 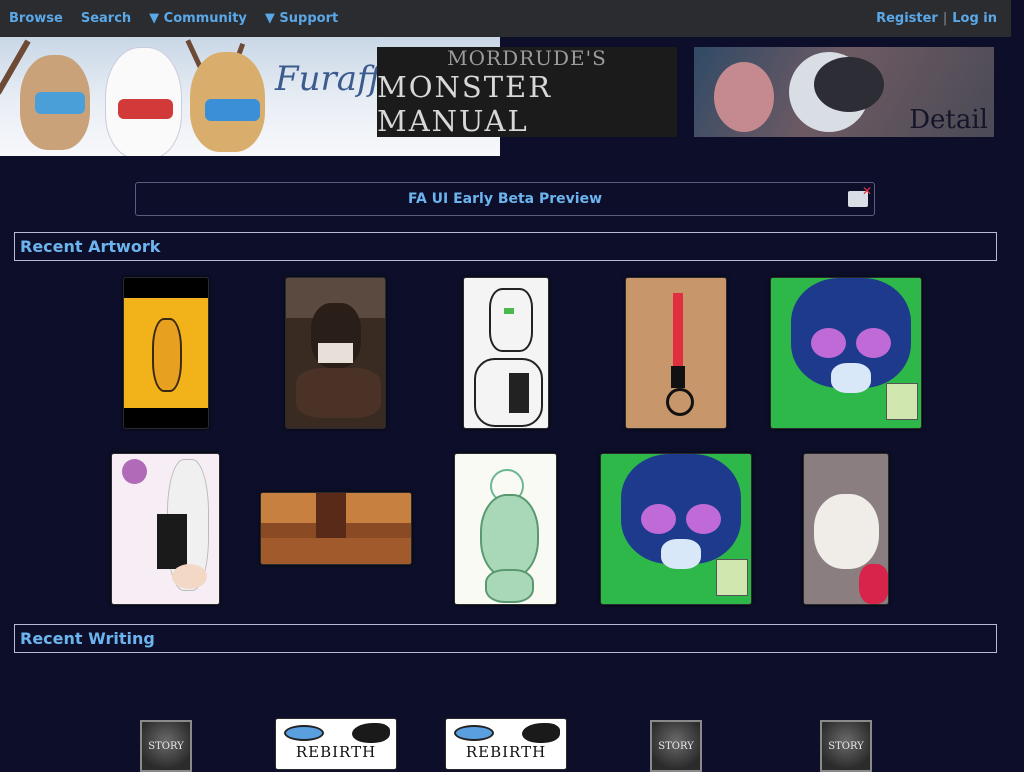 What do you see at coordinates (90, 246) in the screenshot?
I see `section-title: Recent Artwork` at bounding box center [90, 246].